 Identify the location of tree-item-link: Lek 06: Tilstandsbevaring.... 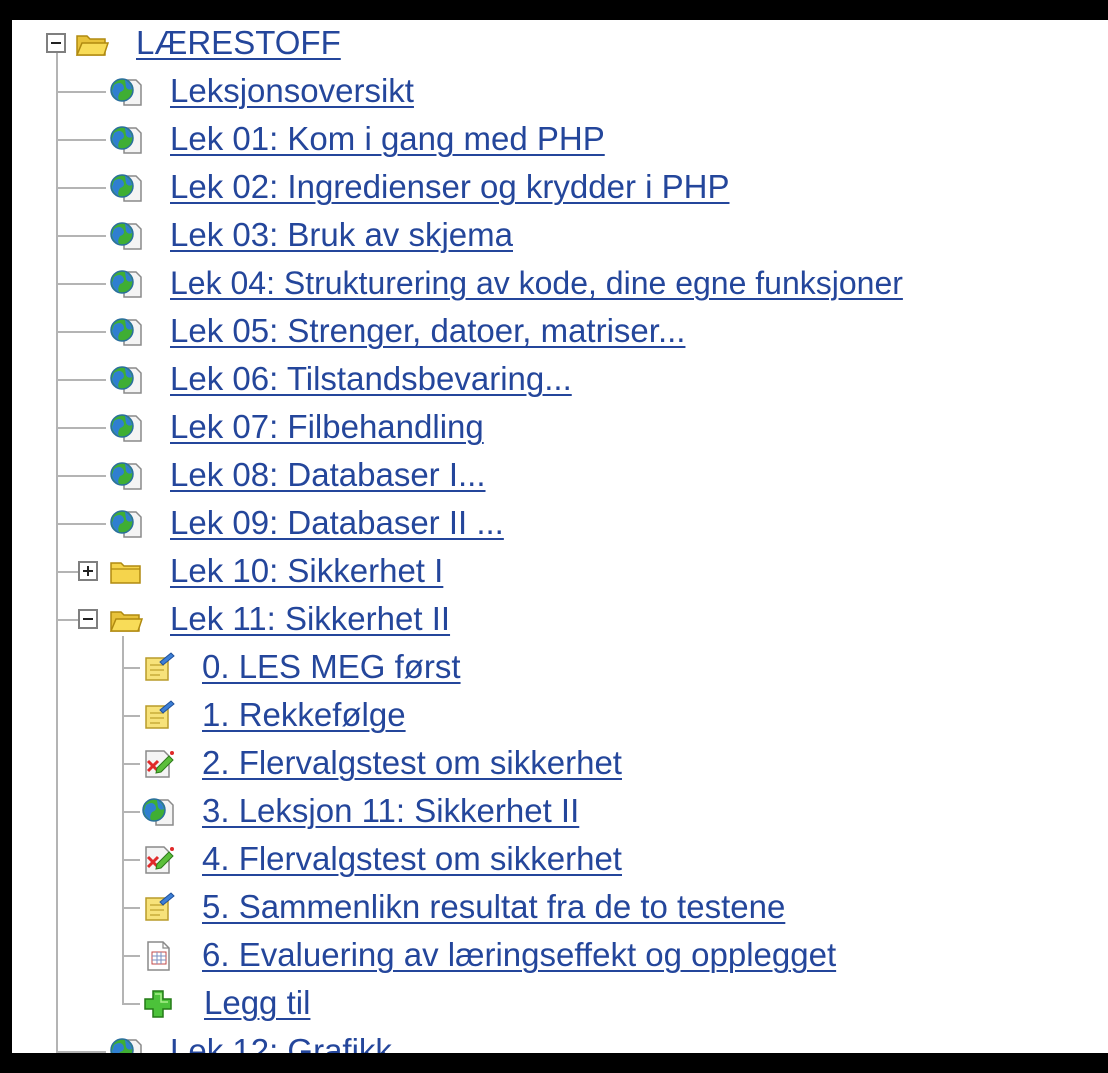
(371, 379).